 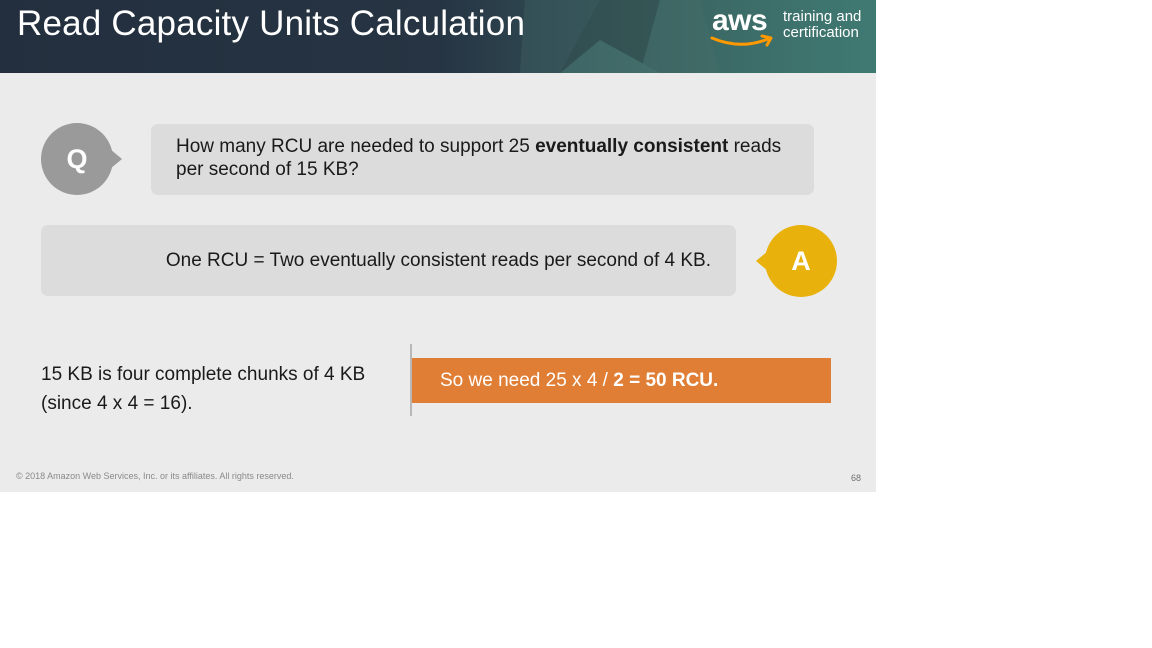 What do you see at coordinates (821, 32) in the screenshot?
I see `logo-line-2: certification` at bounding box center [821, 32].